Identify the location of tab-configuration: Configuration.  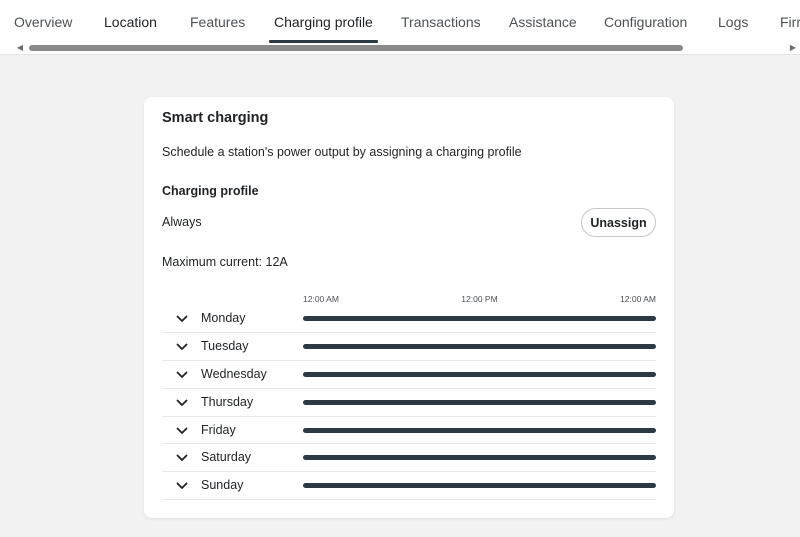
(645, 21).